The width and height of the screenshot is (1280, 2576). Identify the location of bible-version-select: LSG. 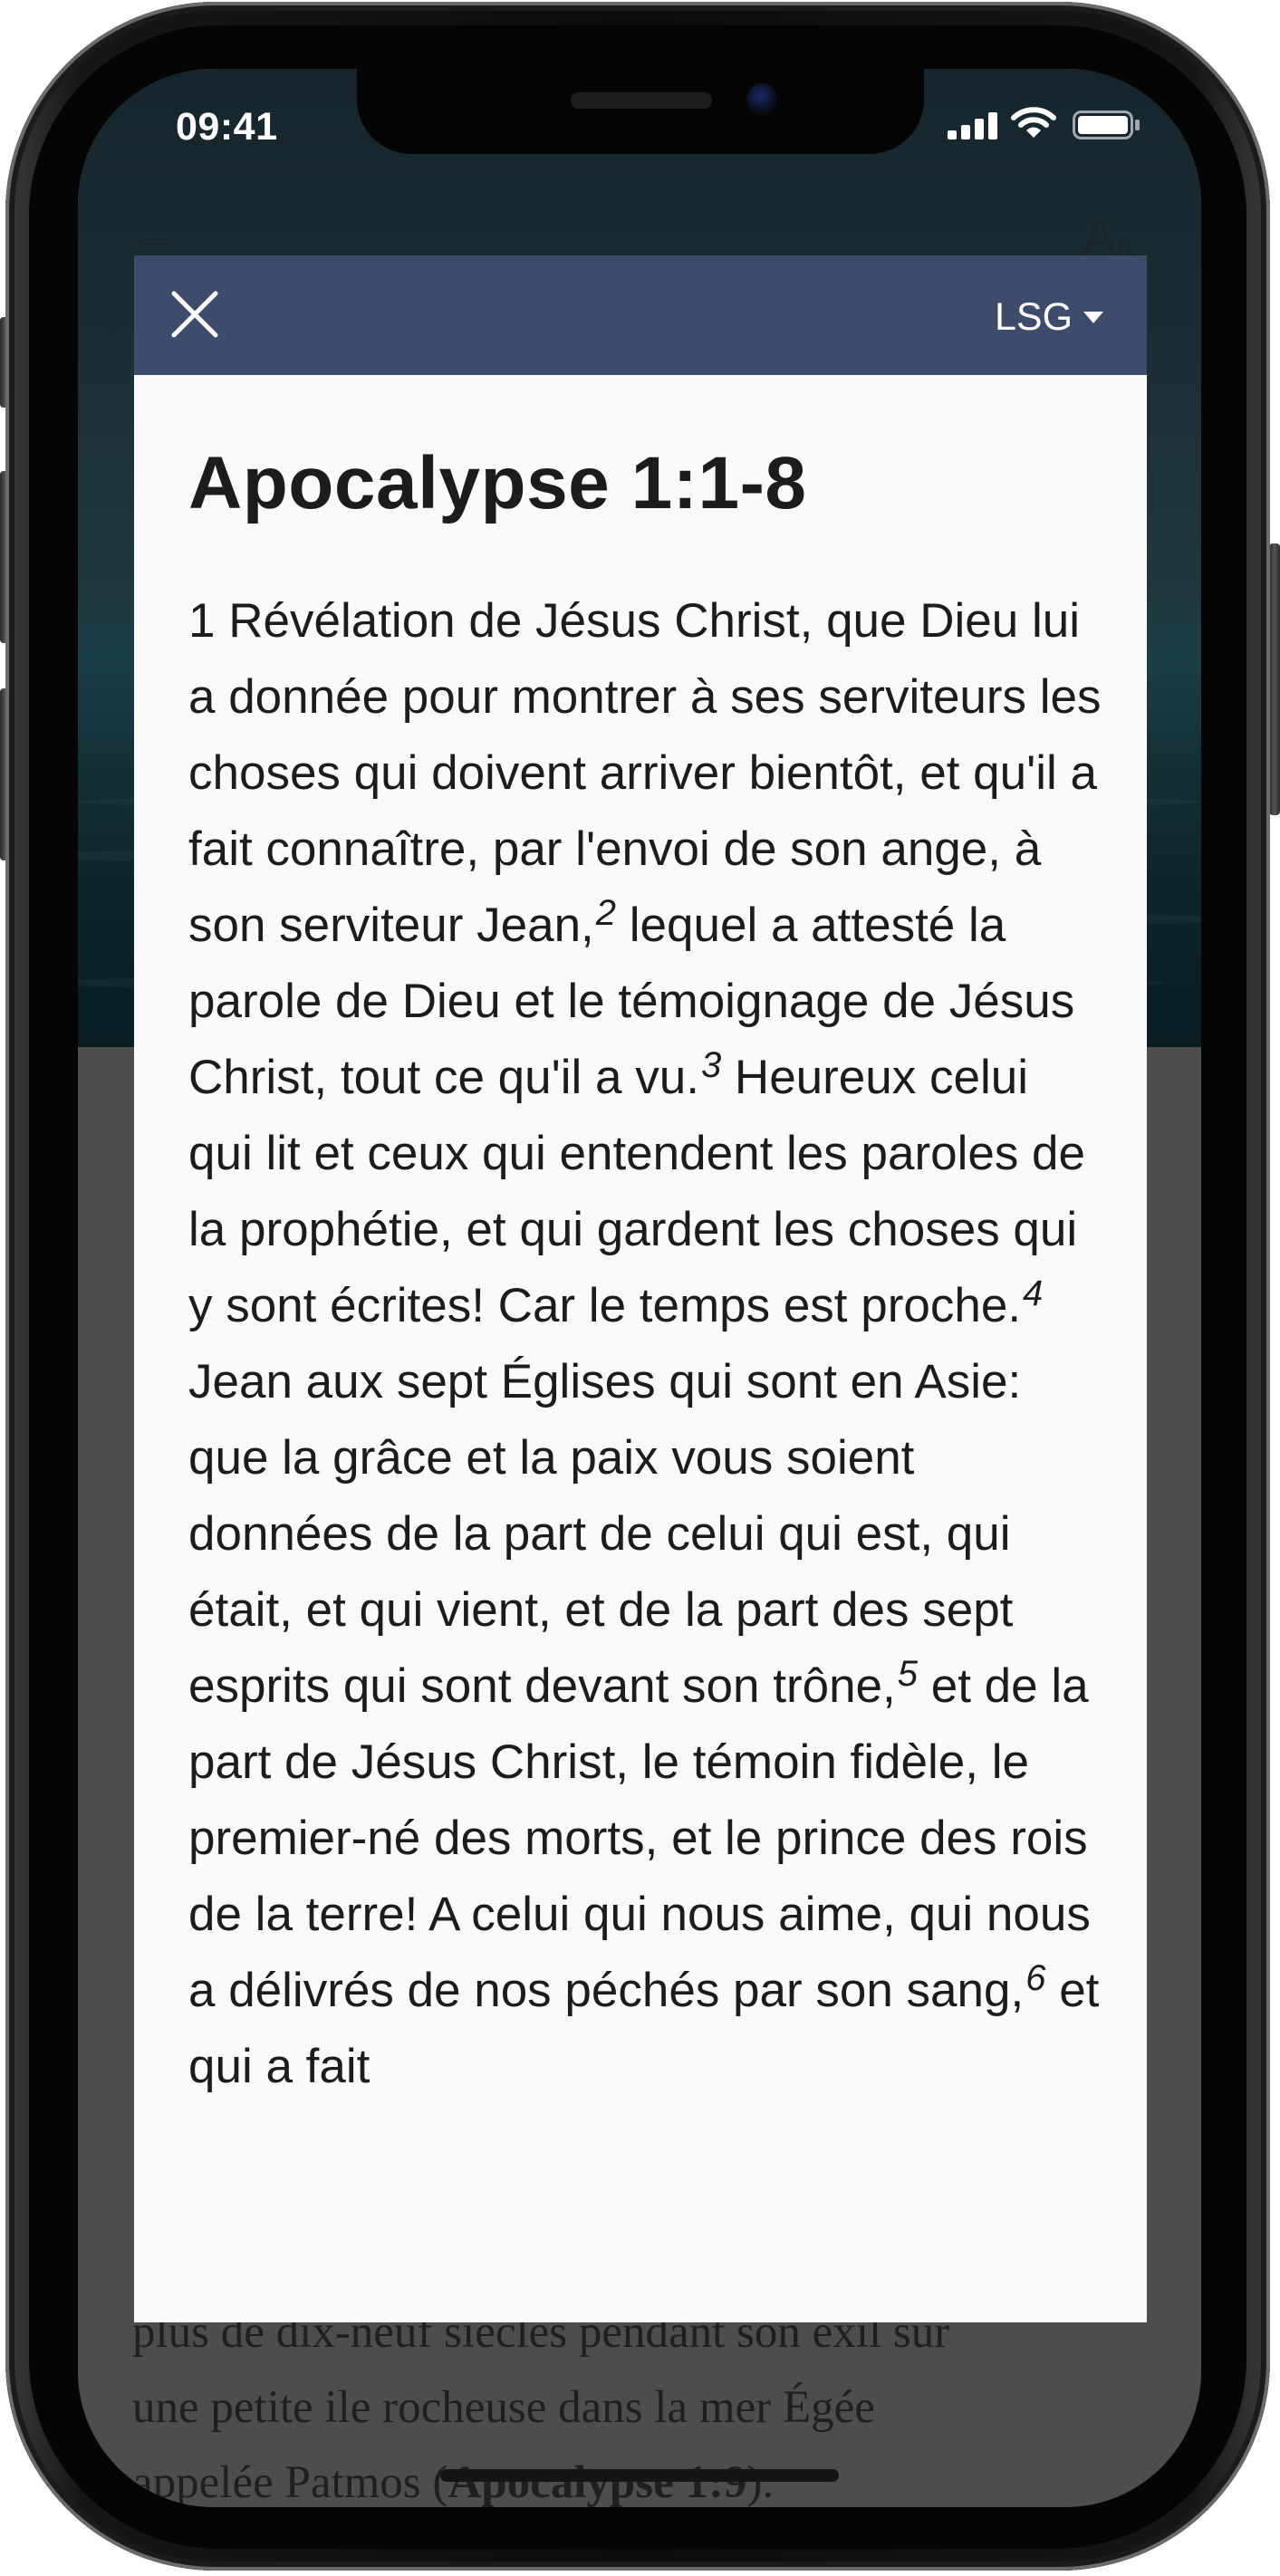
(1049, 317).